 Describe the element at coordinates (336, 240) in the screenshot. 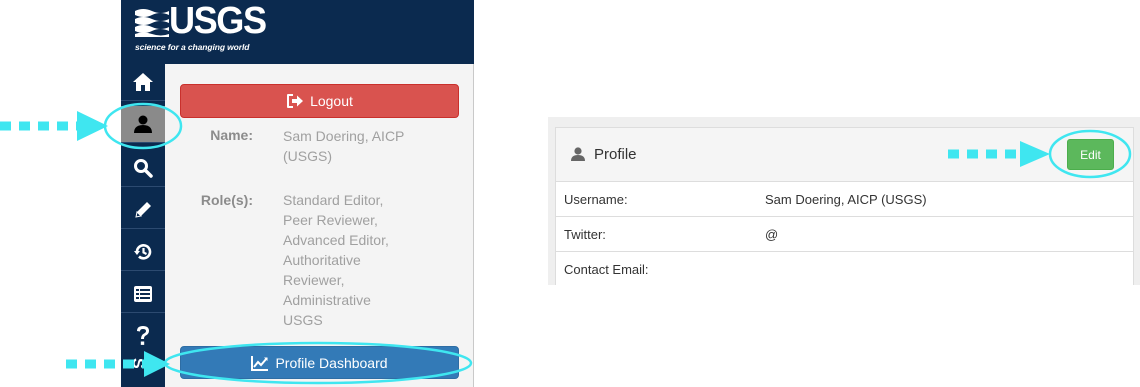

I see `role-line: Advanced Editor,` at that location.